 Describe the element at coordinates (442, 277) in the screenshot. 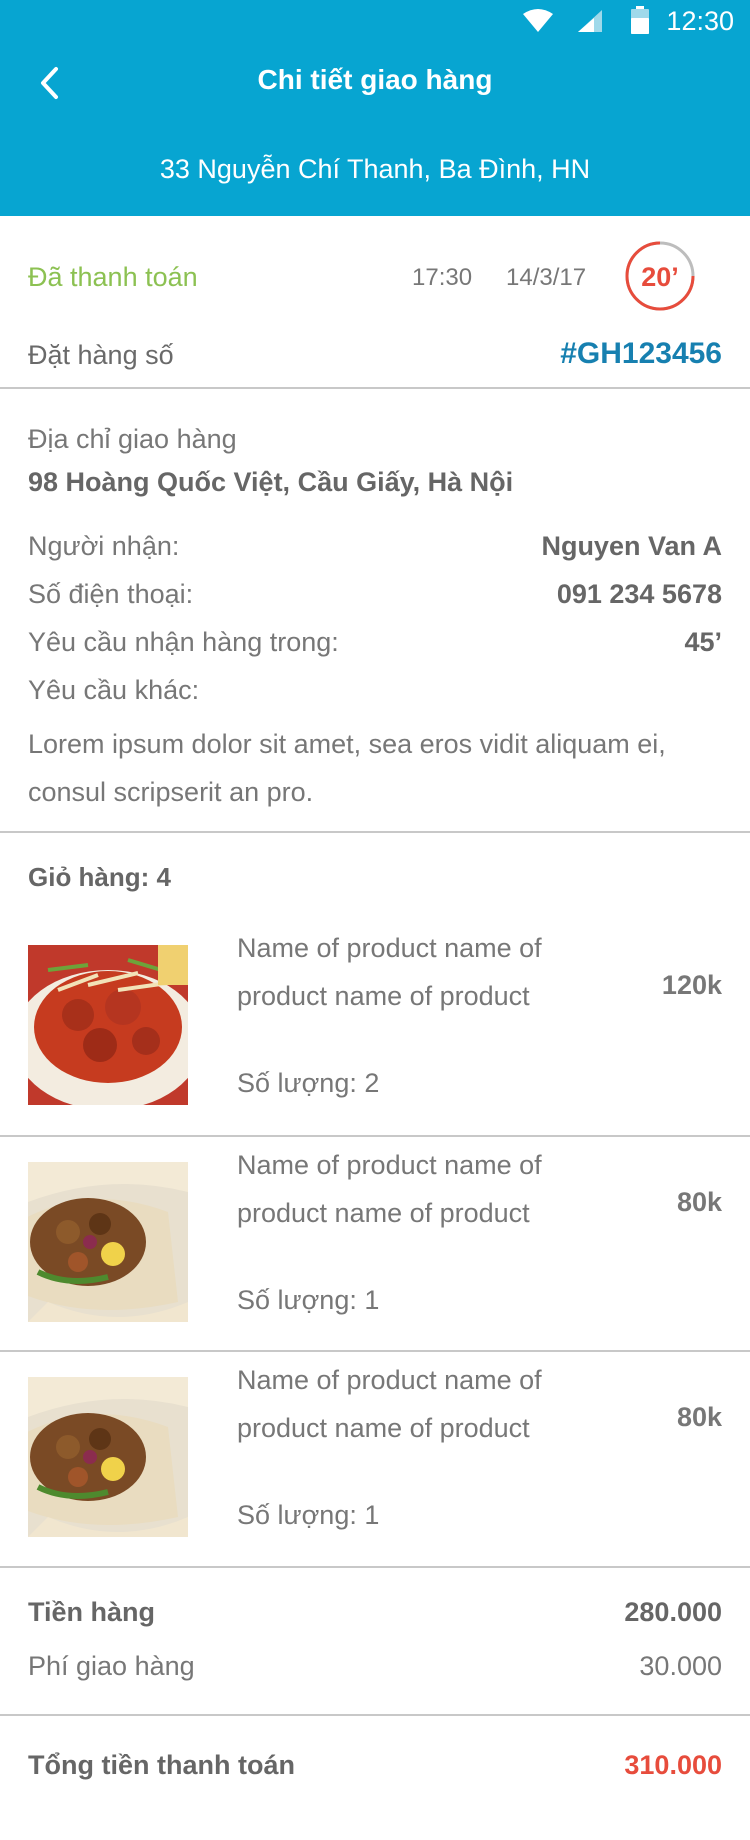

I see `order-time: 17:30` at that location.